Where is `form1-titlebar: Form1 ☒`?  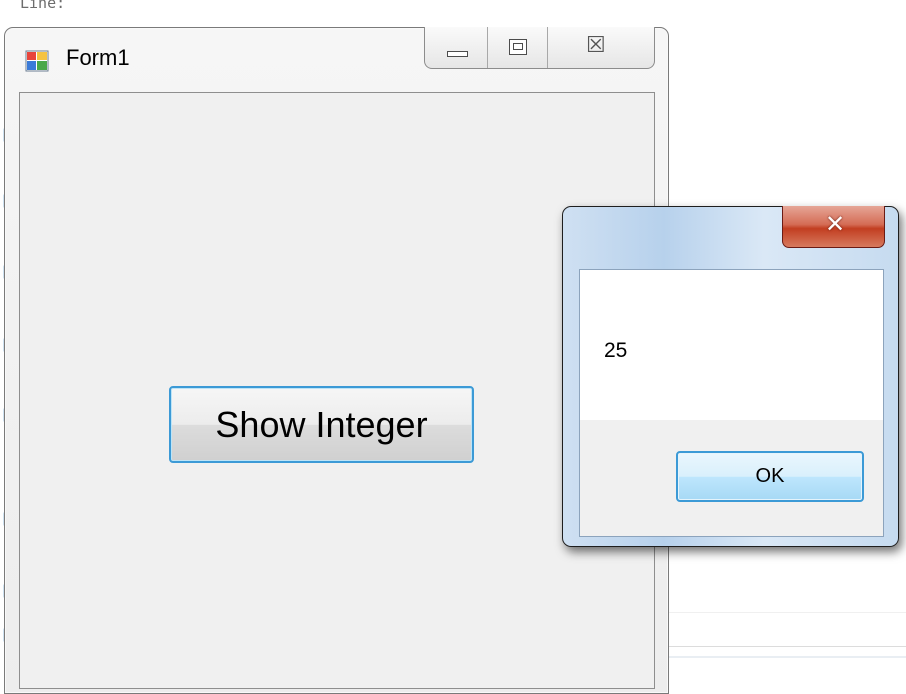
form1-titlebar: Form1 ☒ is located at coordinates (336, 57).